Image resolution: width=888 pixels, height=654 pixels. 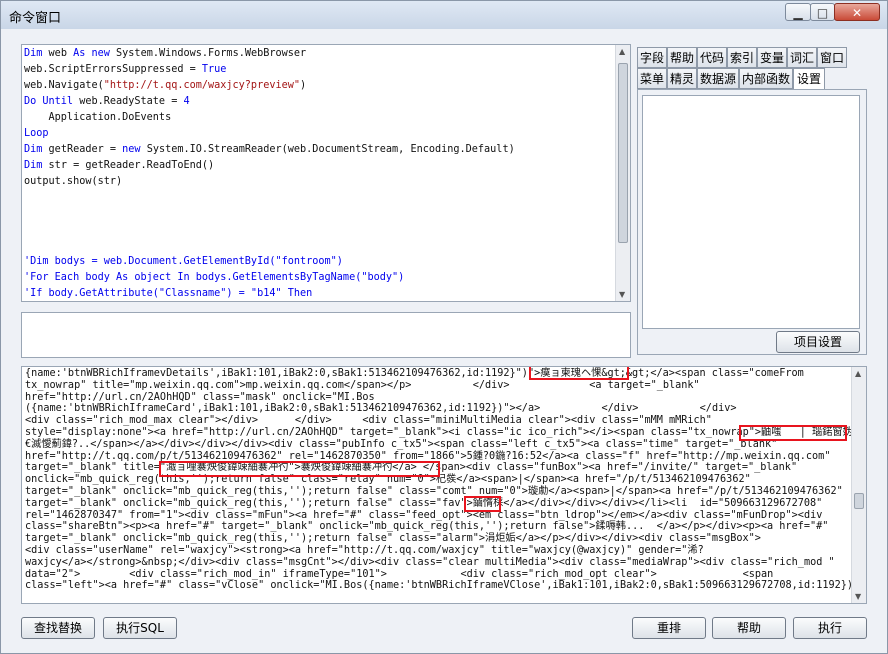 I want to click on code-line: Application.DoEvents, so click(x=319, y=118).